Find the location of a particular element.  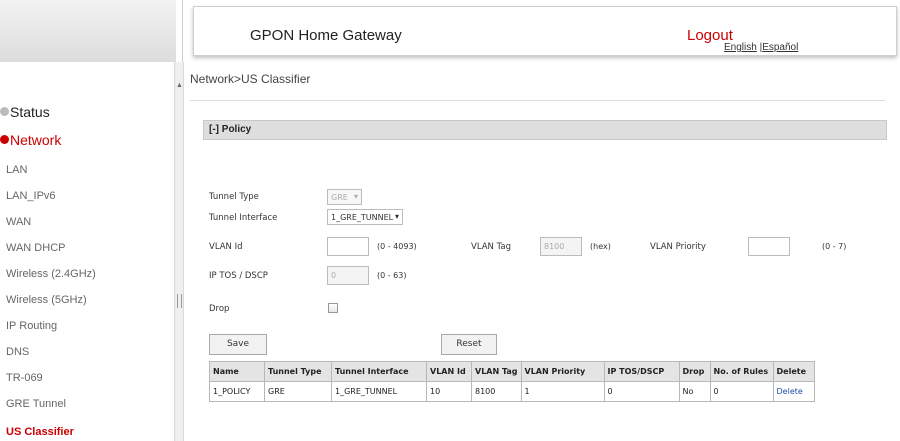

language-switch: English |Español is located at coordinates (761, 47).